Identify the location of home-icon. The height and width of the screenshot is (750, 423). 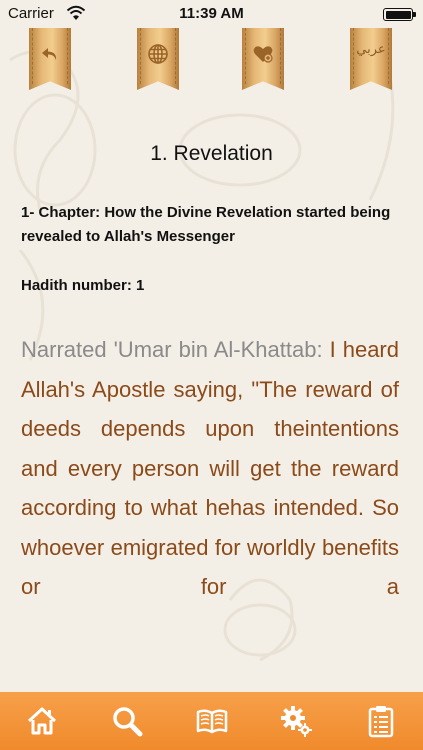
(42, 721).